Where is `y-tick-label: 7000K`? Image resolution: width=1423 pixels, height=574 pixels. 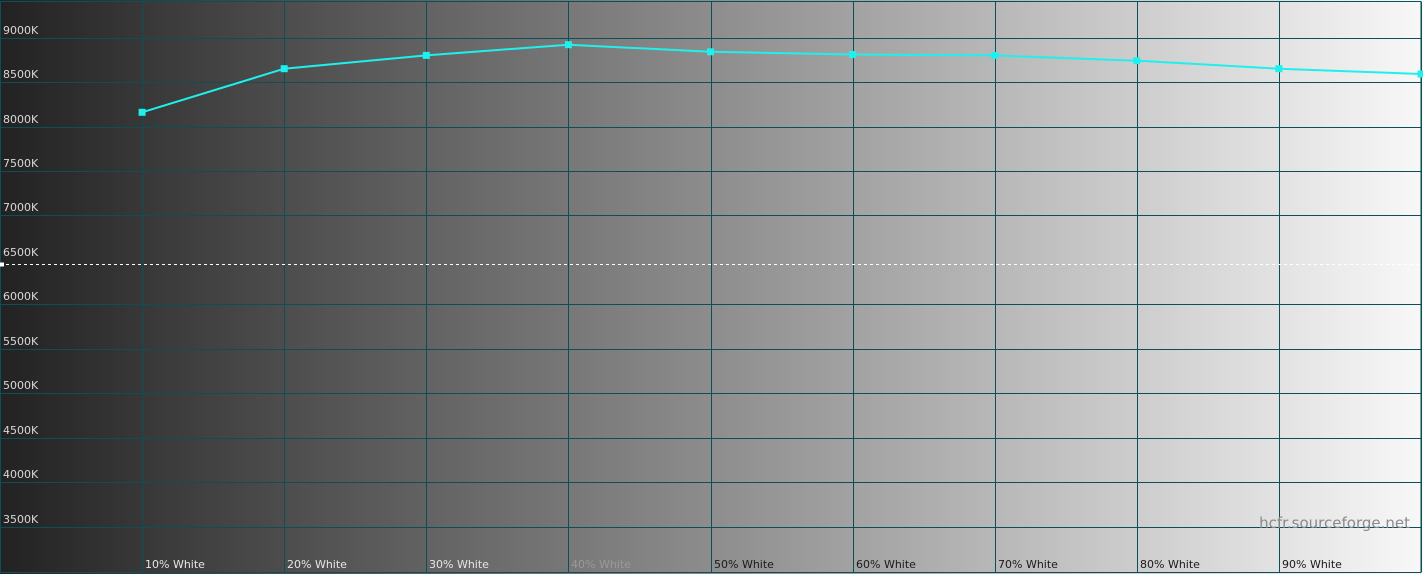 y-tick-label: 7000K is located at coordinates (21, 207).